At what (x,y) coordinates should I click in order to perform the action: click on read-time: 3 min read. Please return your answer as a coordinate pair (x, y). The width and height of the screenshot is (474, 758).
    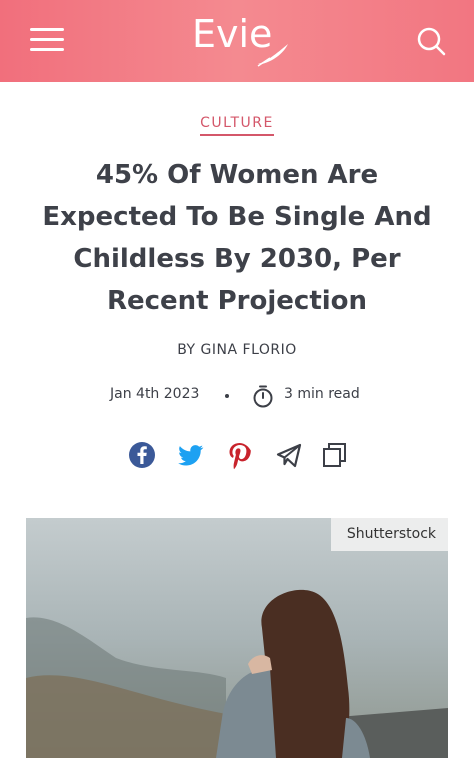
    Looking at the image, I should click on (322, 394).